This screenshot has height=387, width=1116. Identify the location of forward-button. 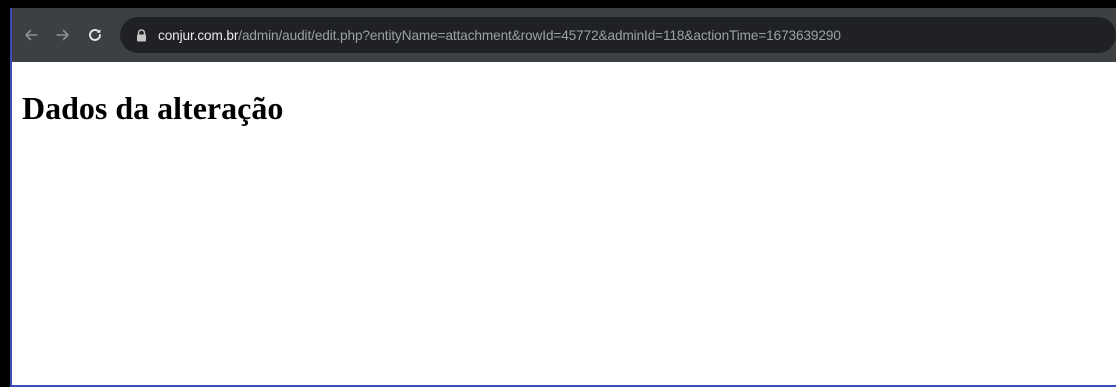
(63, 35).